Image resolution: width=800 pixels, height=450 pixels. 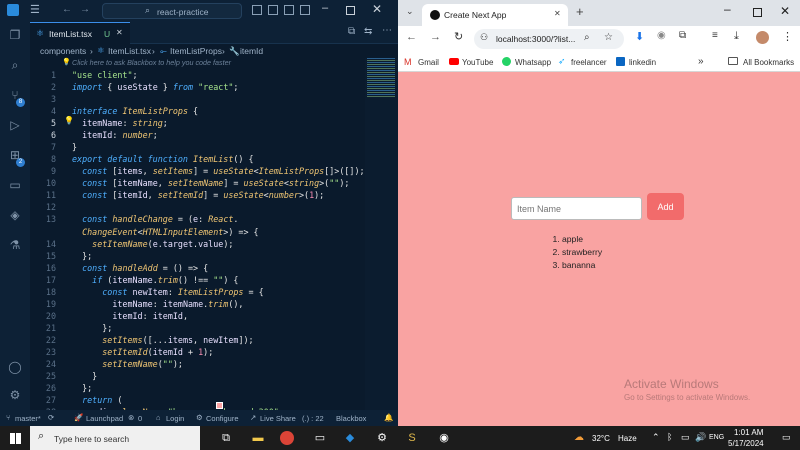 What do you see at coordinates (305, 10) in the screenshot?
I see `customize-layout-icon` at bounding box center [305, 10].